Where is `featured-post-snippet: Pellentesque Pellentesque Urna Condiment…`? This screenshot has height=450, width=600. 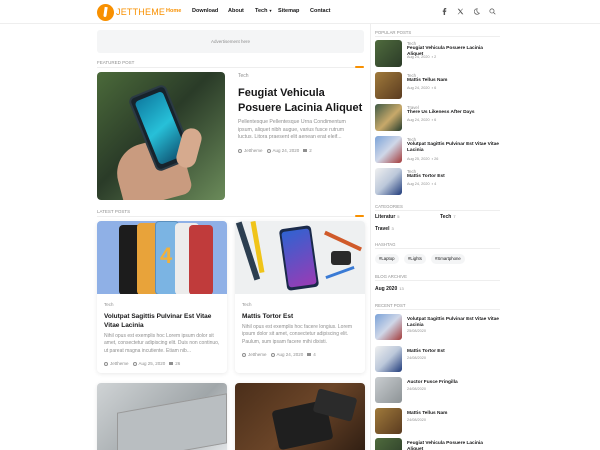
featured-post-snippet: Pellentesque Pellentesque Urna Condiment… is located at coordinates (292, 130).